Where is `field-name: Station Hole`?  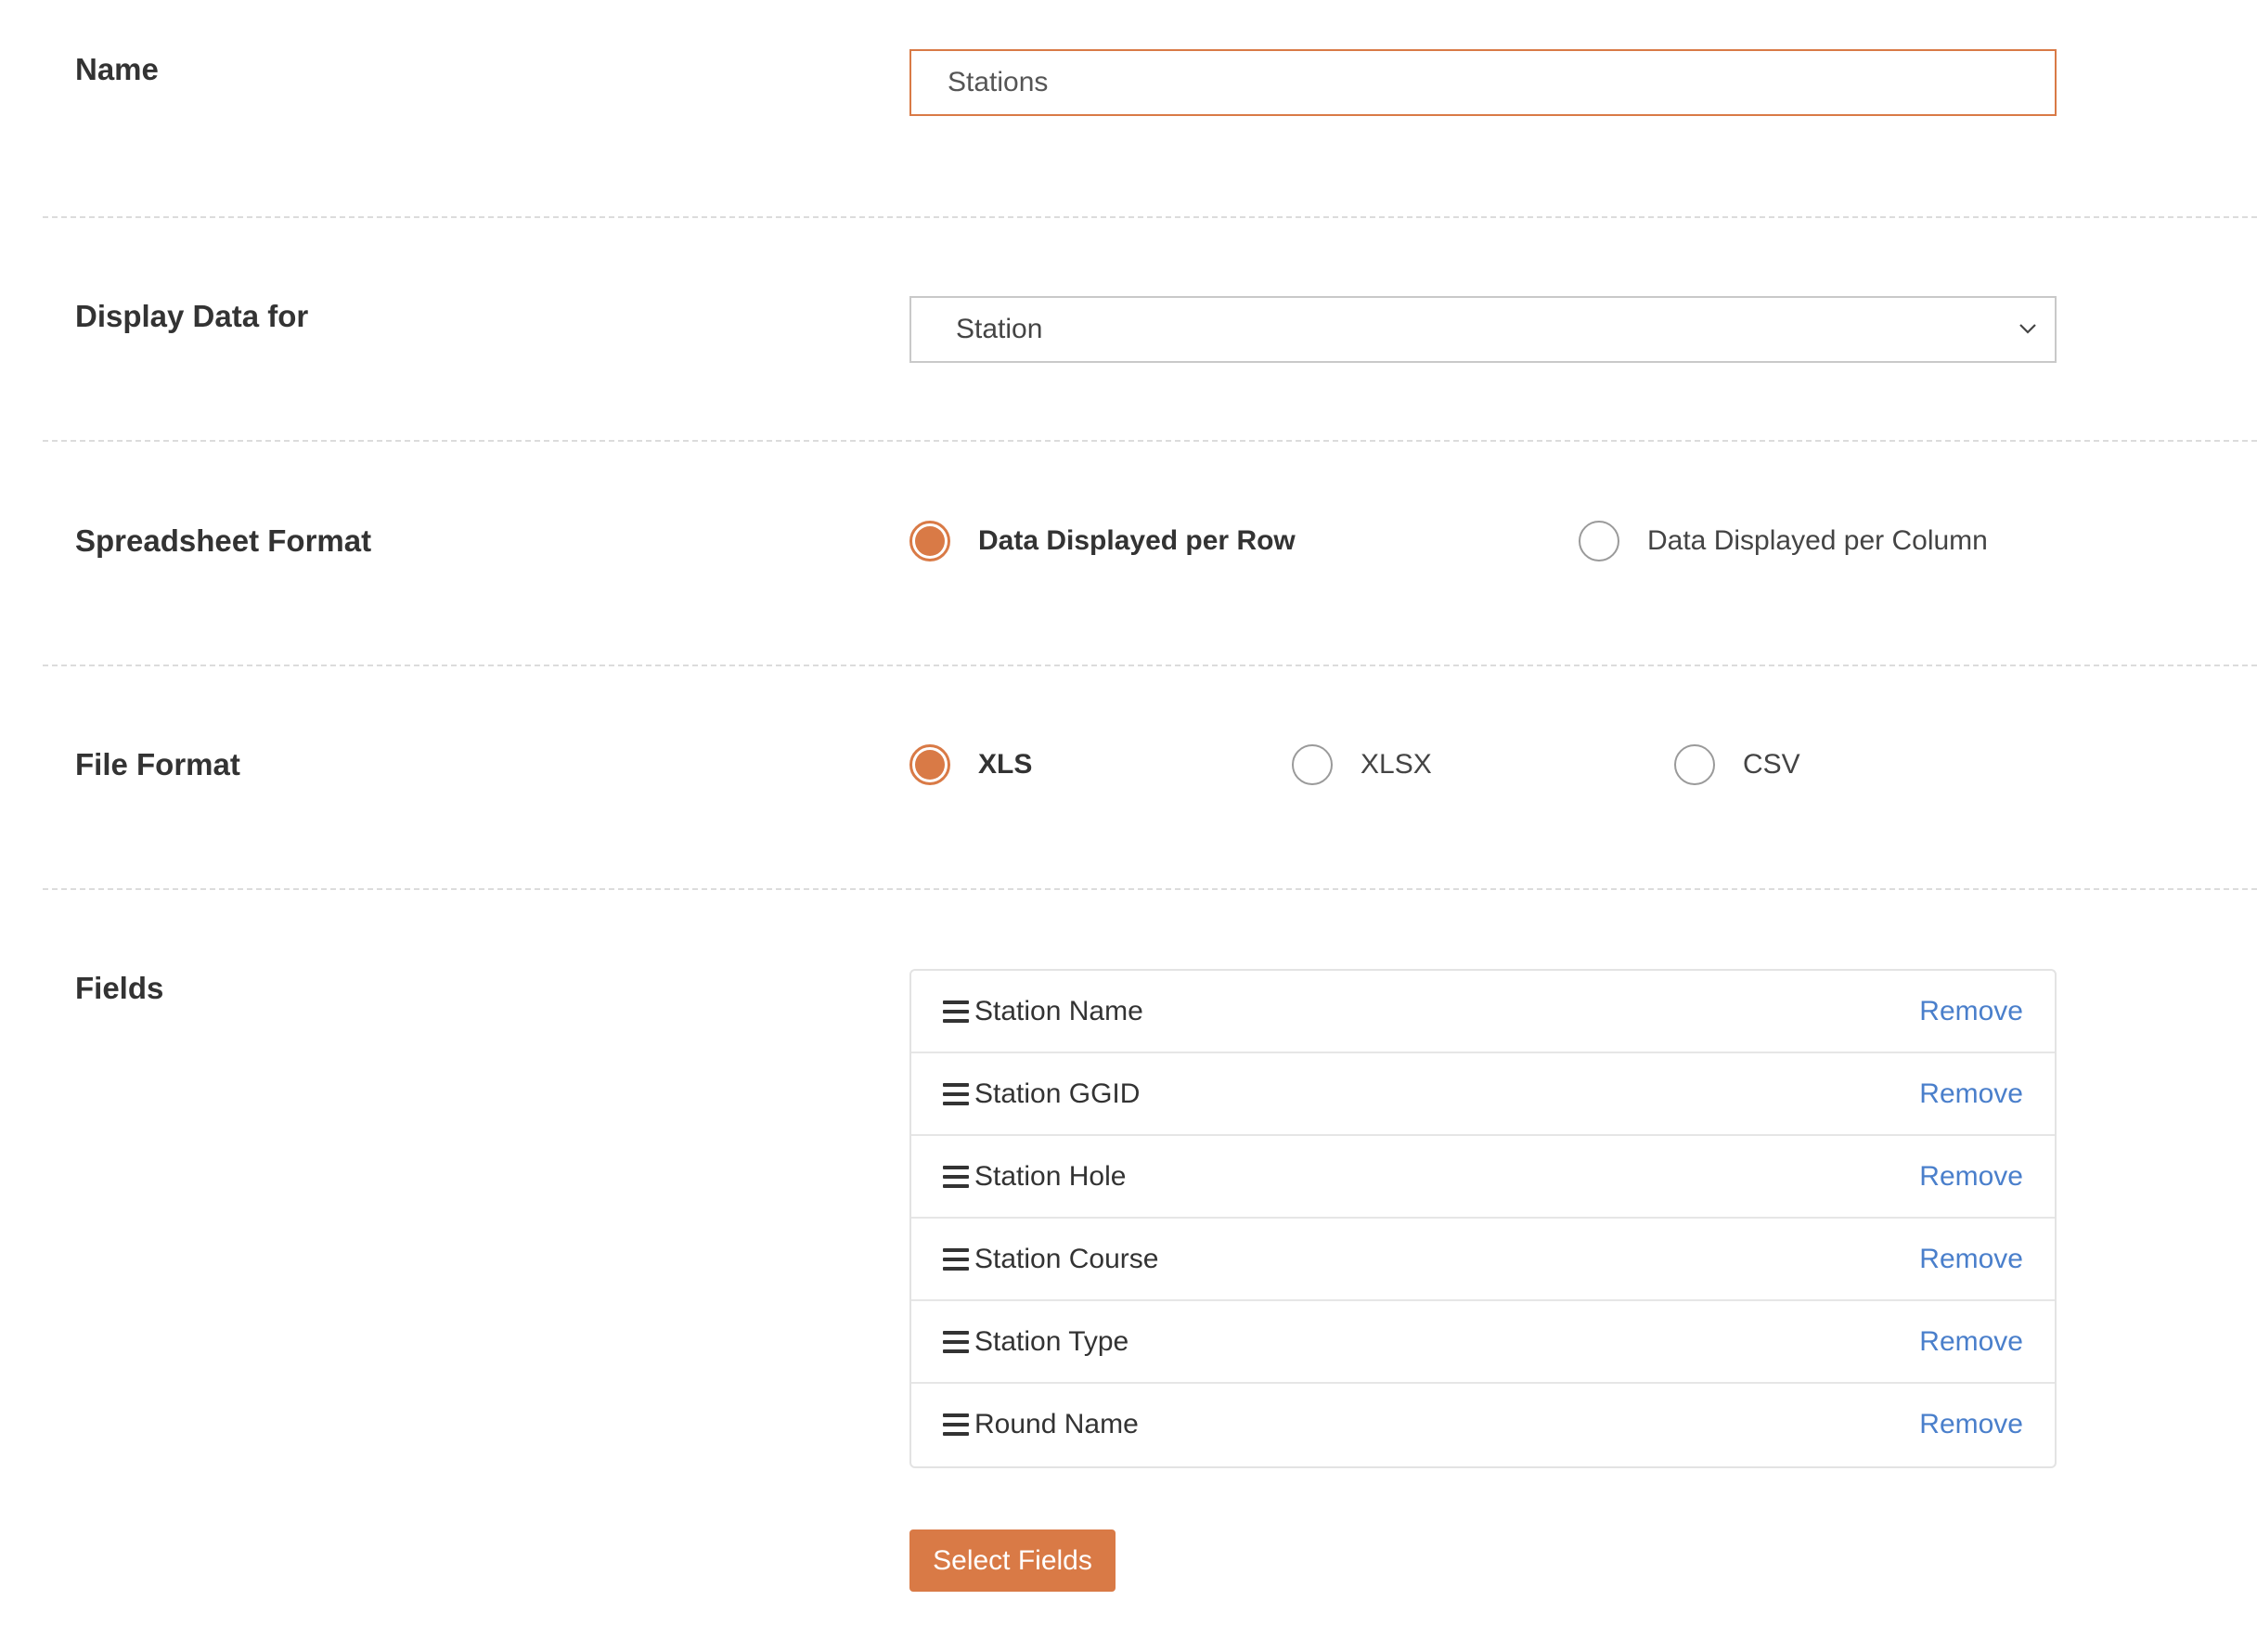
field-name: Station Hole is located at coordinates (1050, 1176).